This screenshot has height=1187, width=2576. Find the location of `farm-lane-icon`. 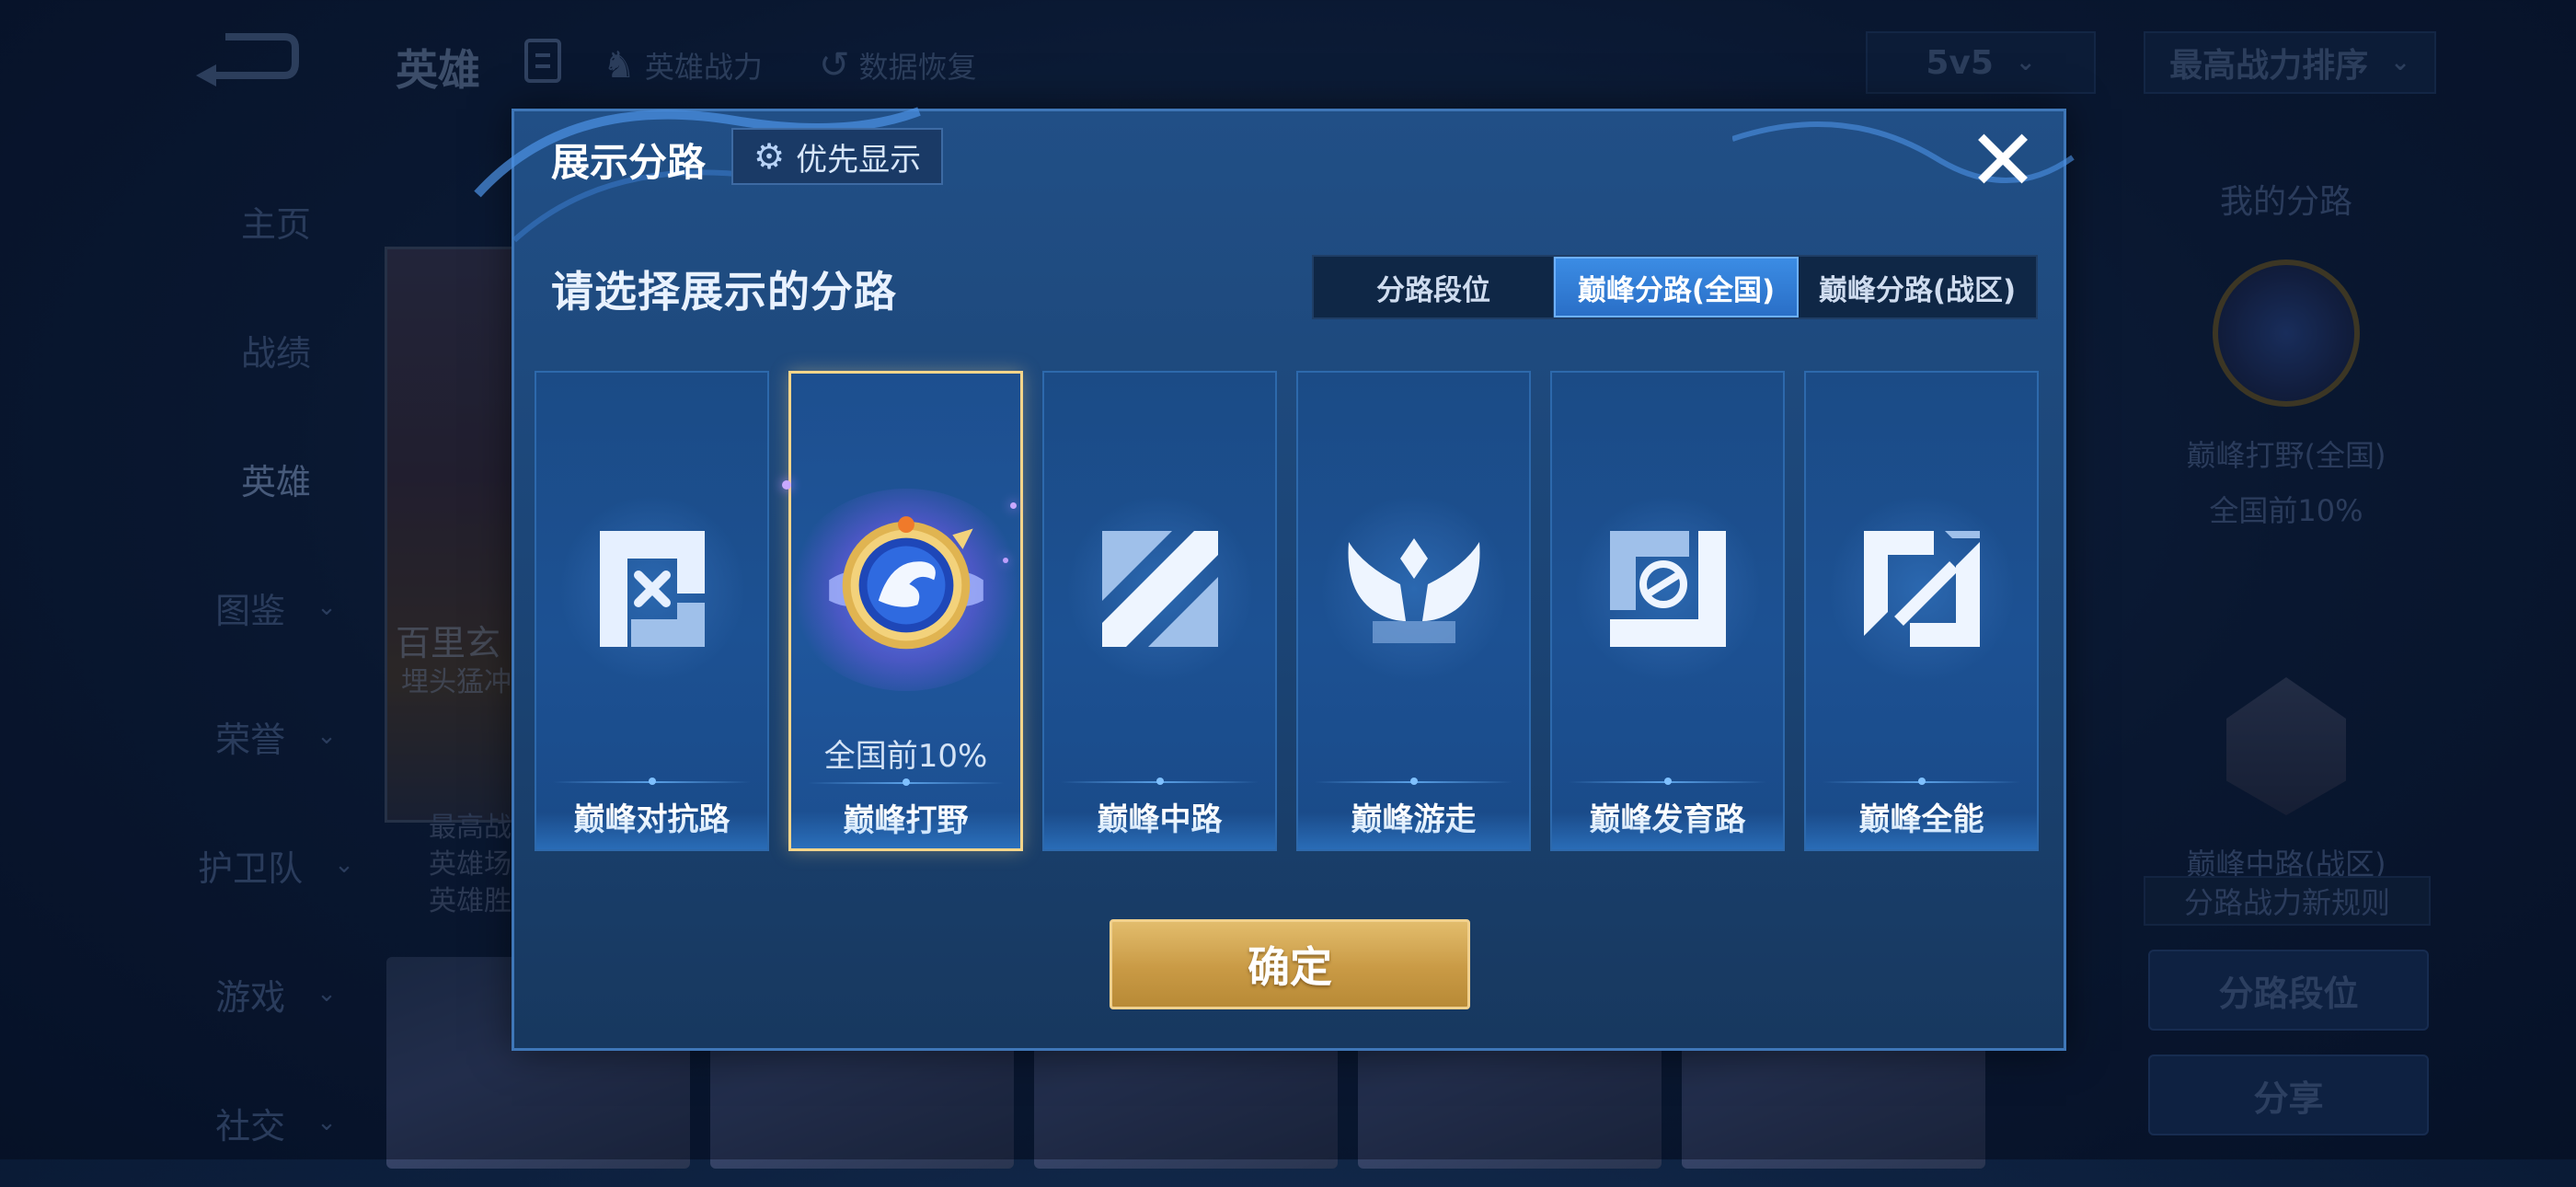

farm-lane-icon is located at coordinates (1667, 589).